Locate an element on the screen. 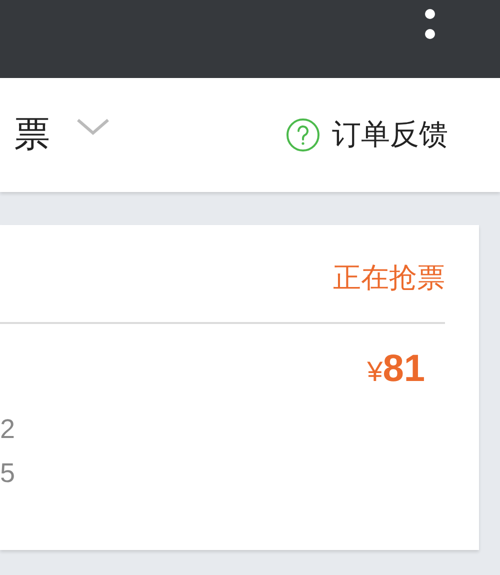 This screenshot has height=575, width=500. detail-text: 5 is located at coordinates (8, 473).